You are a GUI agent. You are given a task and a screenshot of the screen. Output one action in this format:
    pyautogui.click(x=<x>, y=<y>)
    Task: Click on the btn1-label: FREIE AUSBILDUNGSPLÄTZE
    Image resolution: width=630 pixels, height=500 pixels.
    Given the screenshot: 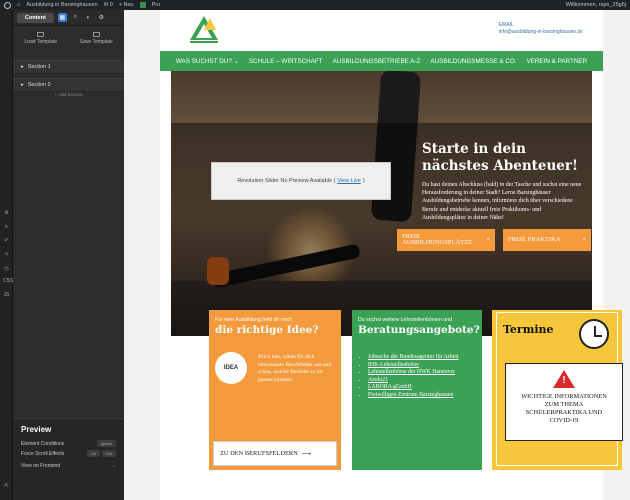 What is the action you would take?
    pyautogui.click(x=437, y=239)
    